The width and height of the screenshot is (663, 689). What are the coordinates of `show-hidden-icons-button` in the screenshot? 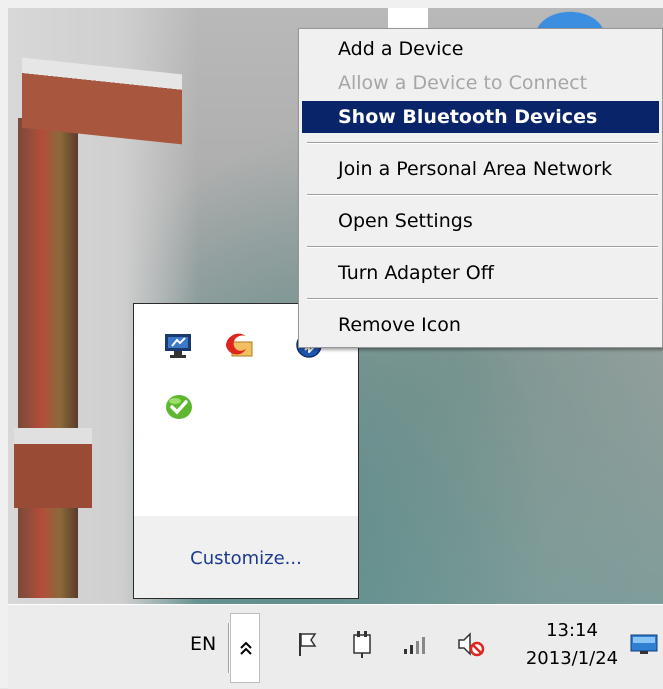 It's located at (245, 648).